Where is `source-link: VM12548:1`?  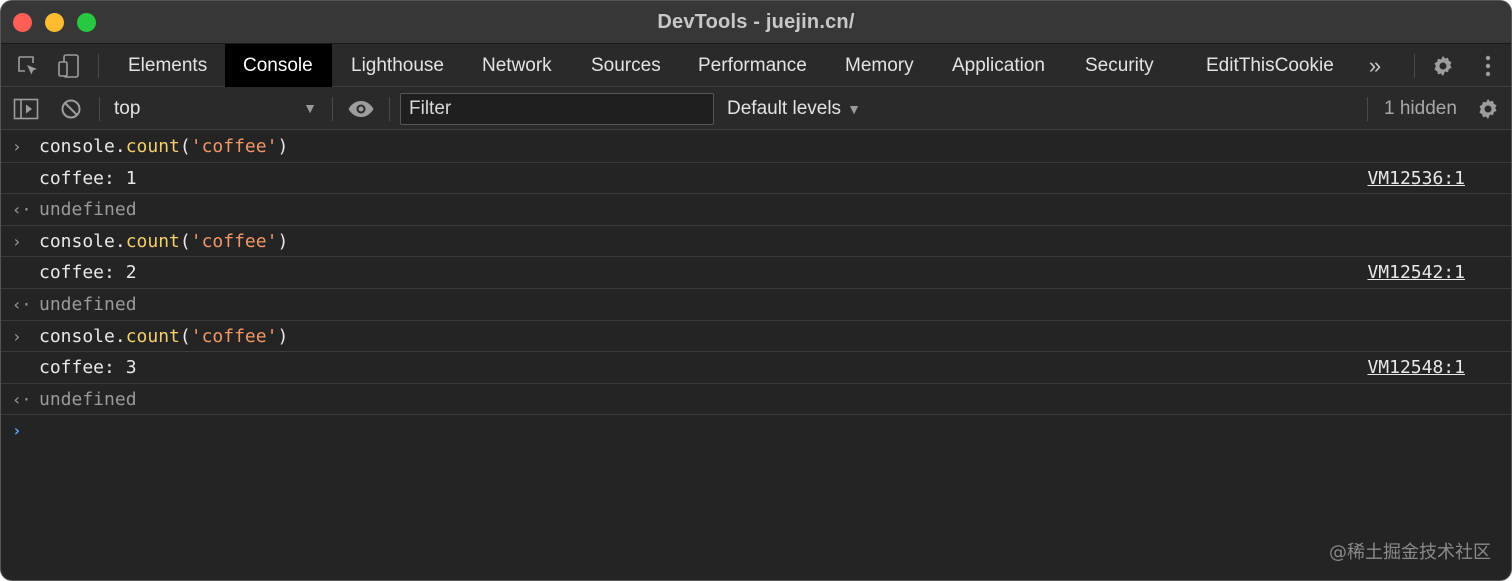
source-link: VM12548:1 is located at coordinates (1416, 367).